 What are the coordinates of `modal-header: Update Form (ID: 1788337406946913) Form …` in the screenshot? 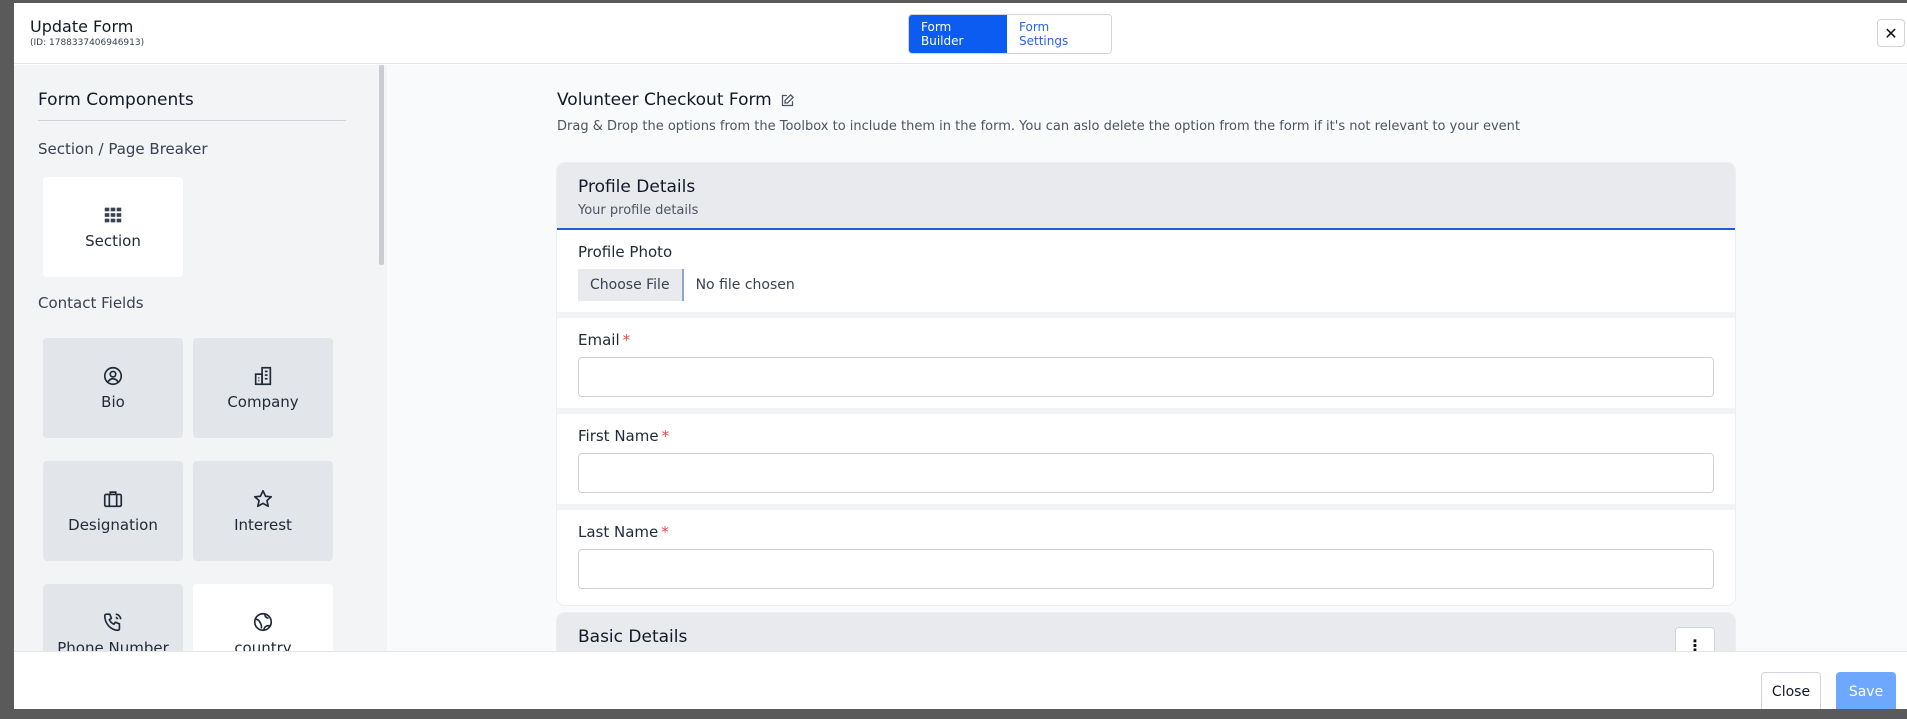 It's located at (960, 33).